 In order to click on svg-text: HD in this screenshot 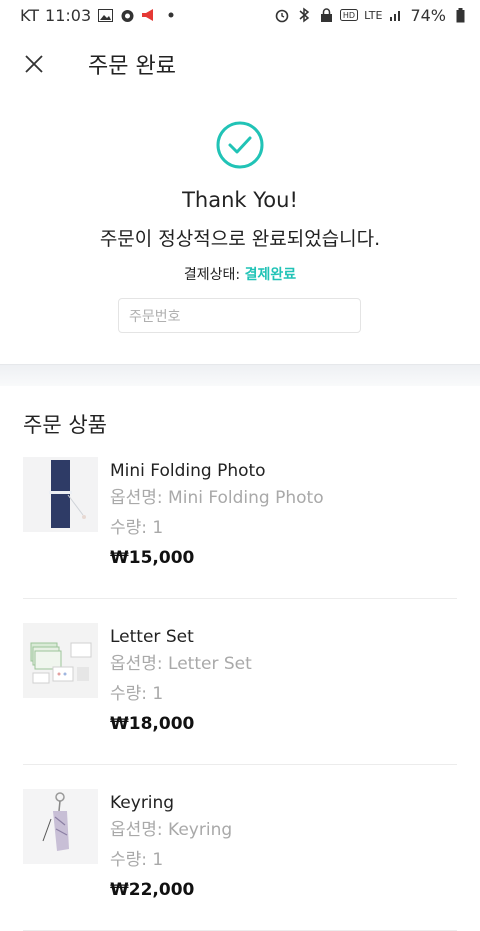, I will do `click(349, 15)`.